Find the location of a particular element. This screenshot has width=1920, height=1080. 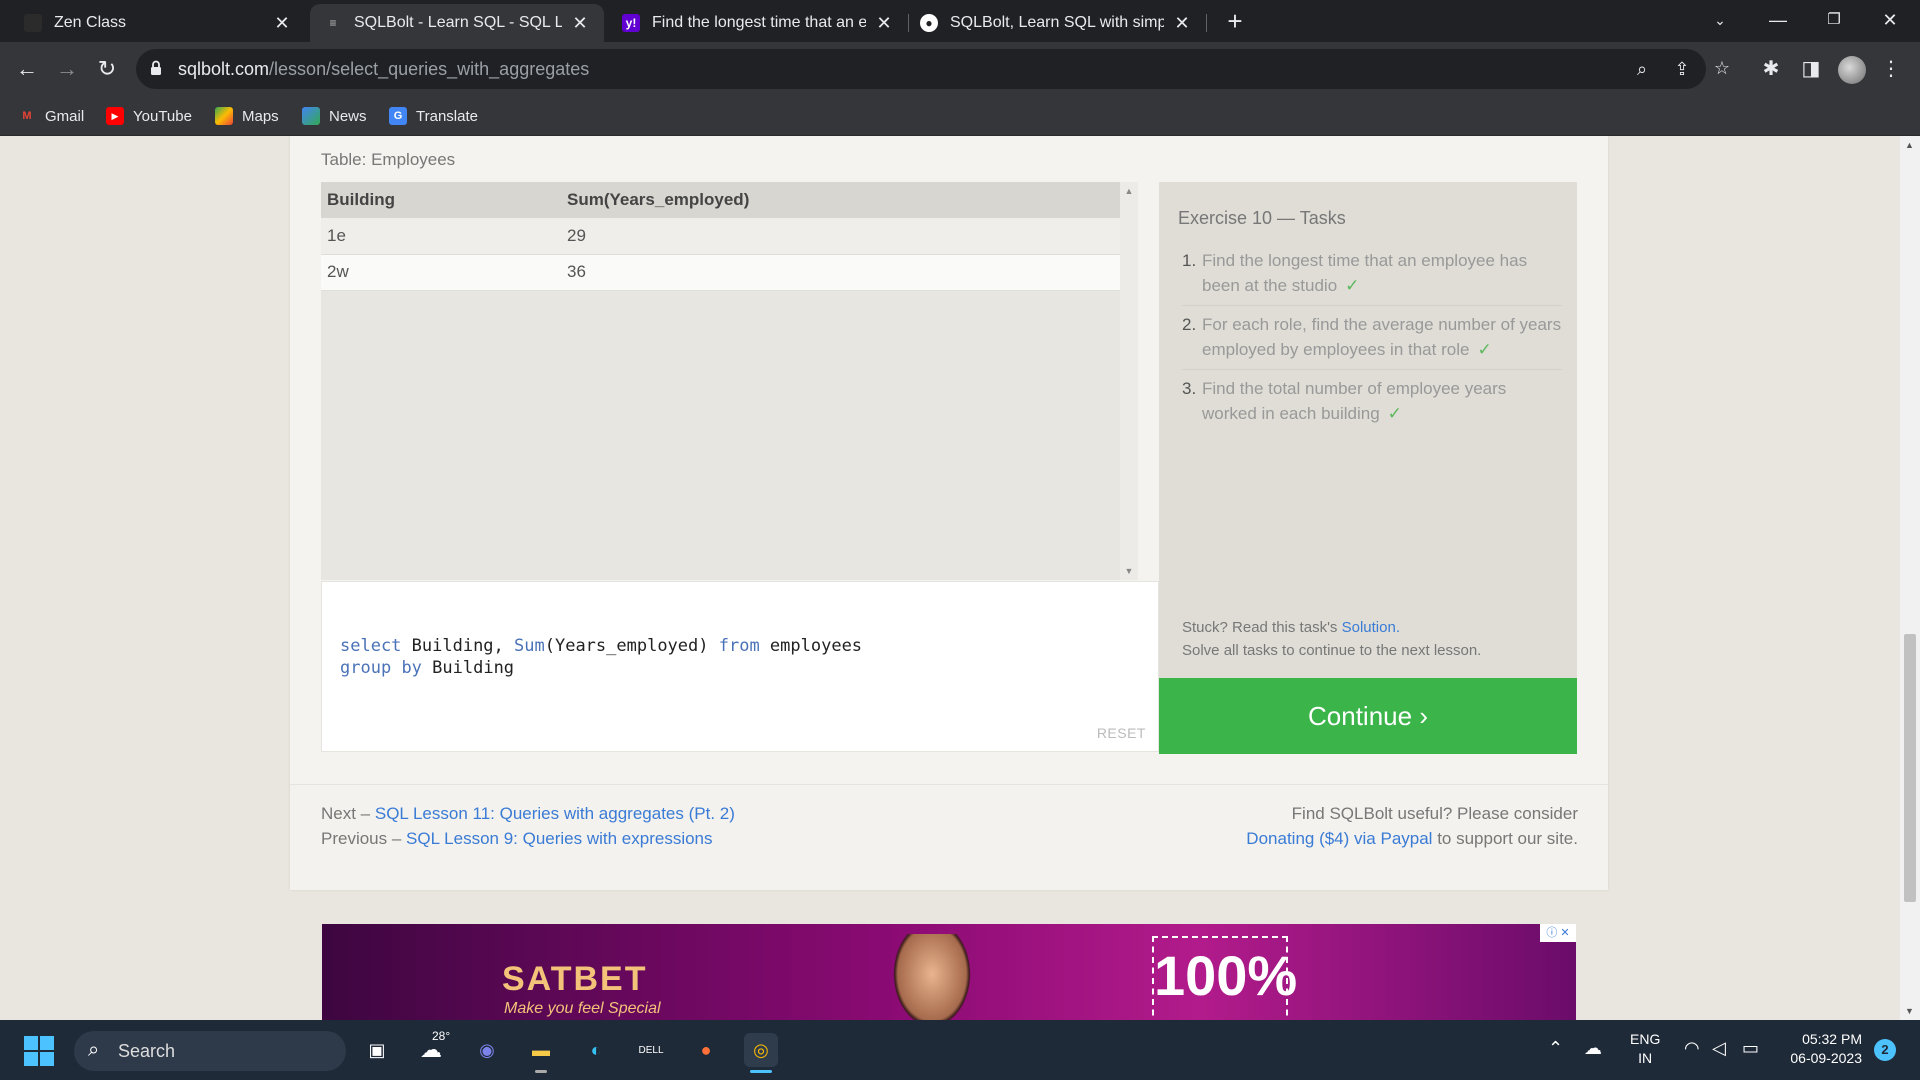

lock-icon is located at coordinates (156, 68).